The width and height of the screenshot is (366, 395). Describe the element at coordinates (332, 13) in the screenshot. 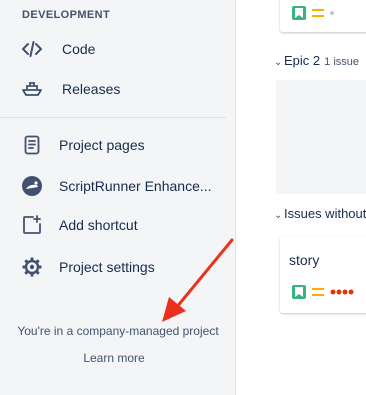

I see `estimate-dot-icon` at that location.